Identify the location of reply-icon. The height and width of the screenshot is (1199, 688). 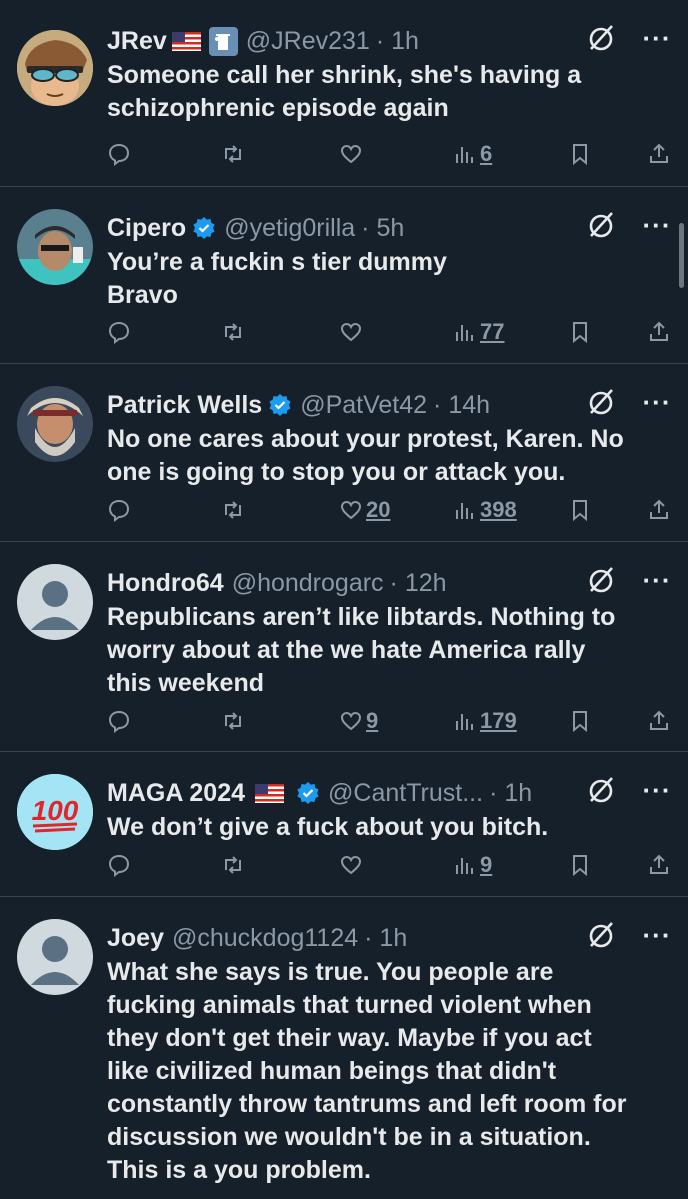
(119, 721).